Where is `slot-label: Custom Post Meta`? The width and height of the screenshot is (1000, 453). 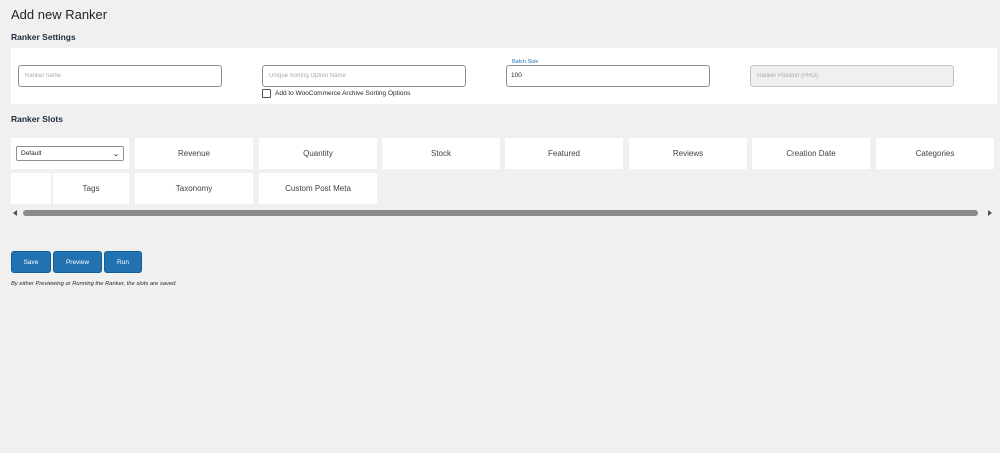
slot-label: Custom Post Meta is located at coordinates (318, 188).